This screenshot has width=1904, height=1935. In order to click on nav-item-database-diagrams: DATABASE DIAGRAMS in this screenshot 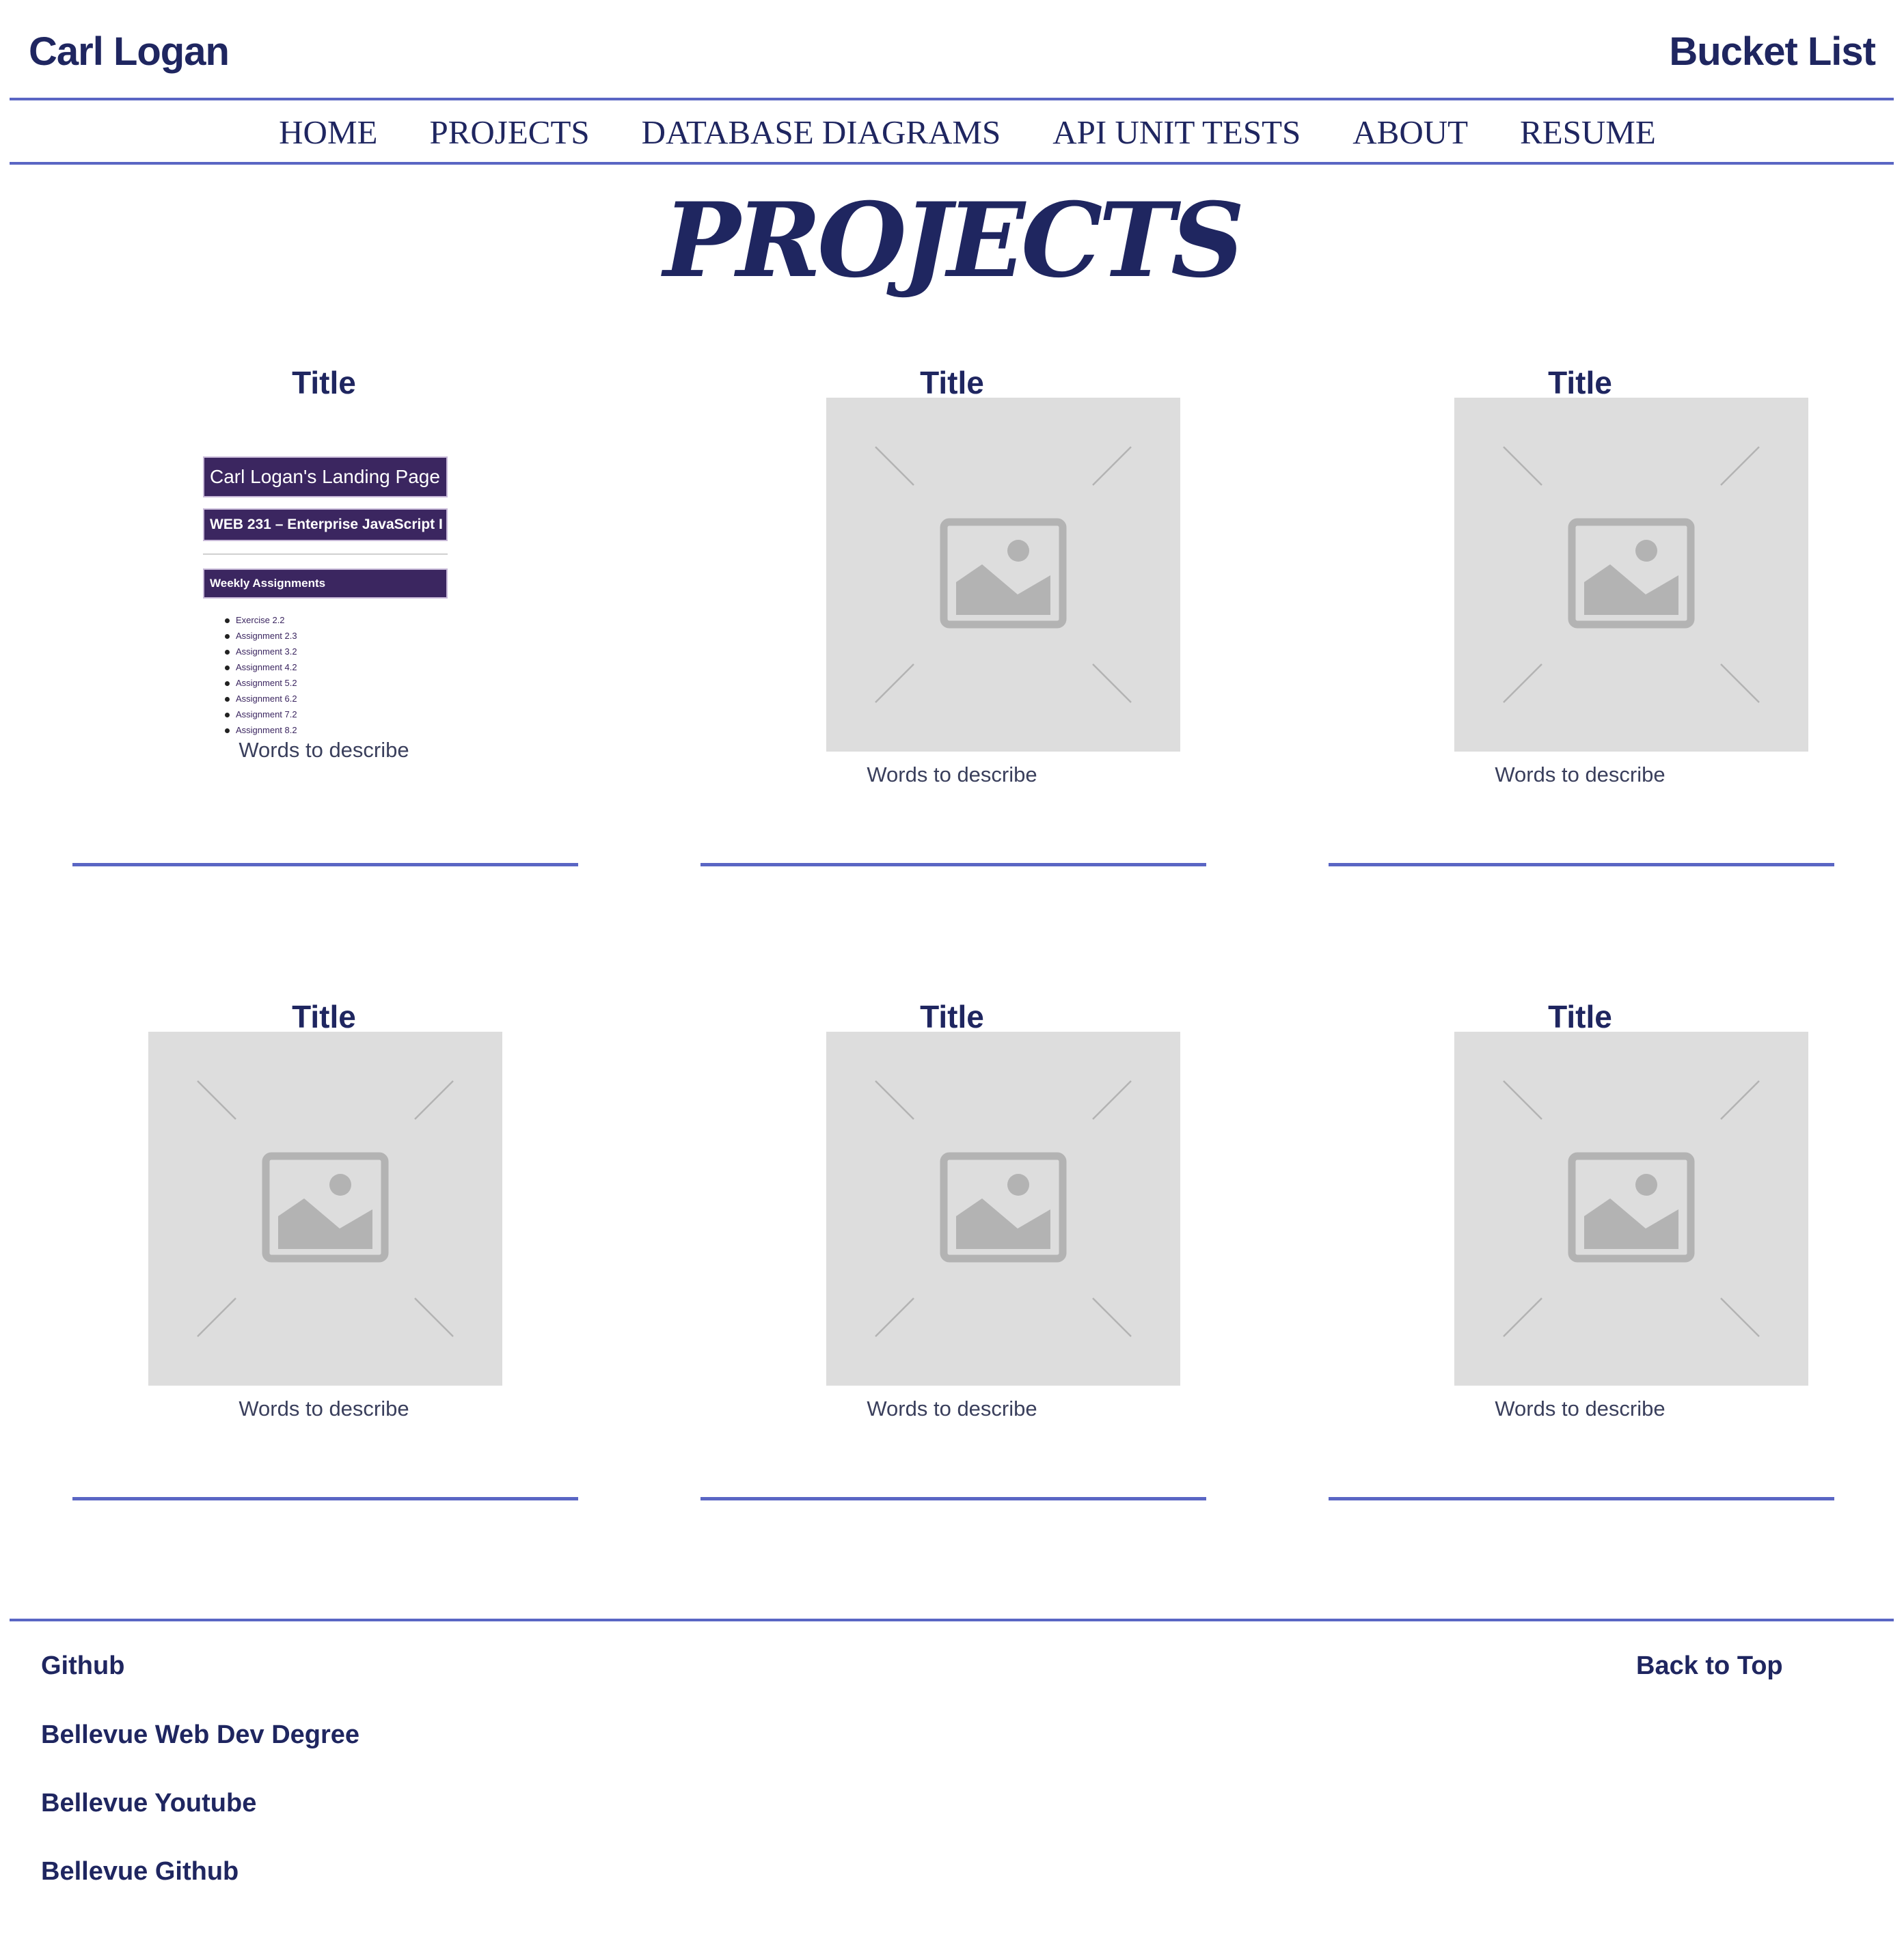, I will do `click(821, 132)`.